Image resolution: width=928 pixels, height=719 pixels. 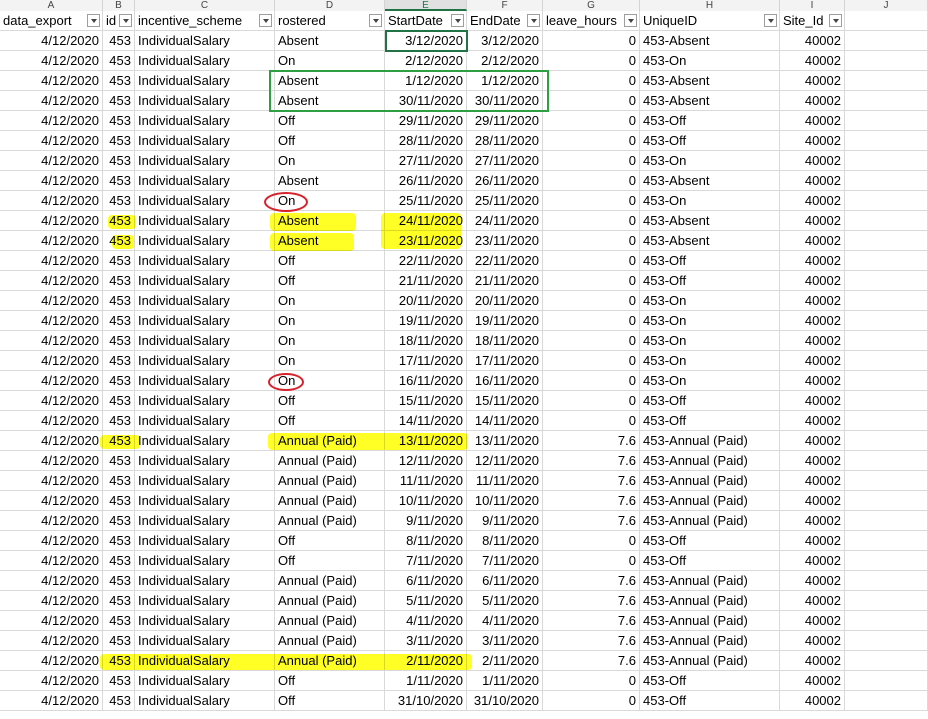 What do you see at coordinates (505, 161) in the screenshot?
I see `table-cell: 27/11/2020` at bounding box center [505, 161].